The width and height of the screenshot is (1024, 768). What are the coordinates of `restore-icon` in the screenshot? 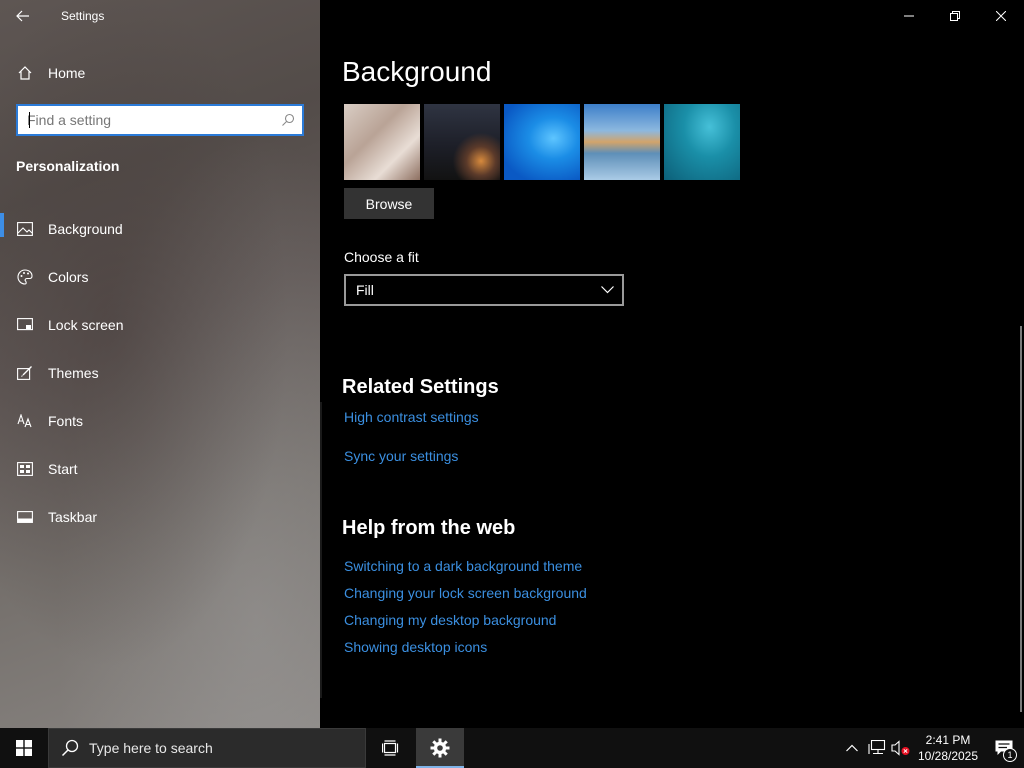 It's located at (955, 16).